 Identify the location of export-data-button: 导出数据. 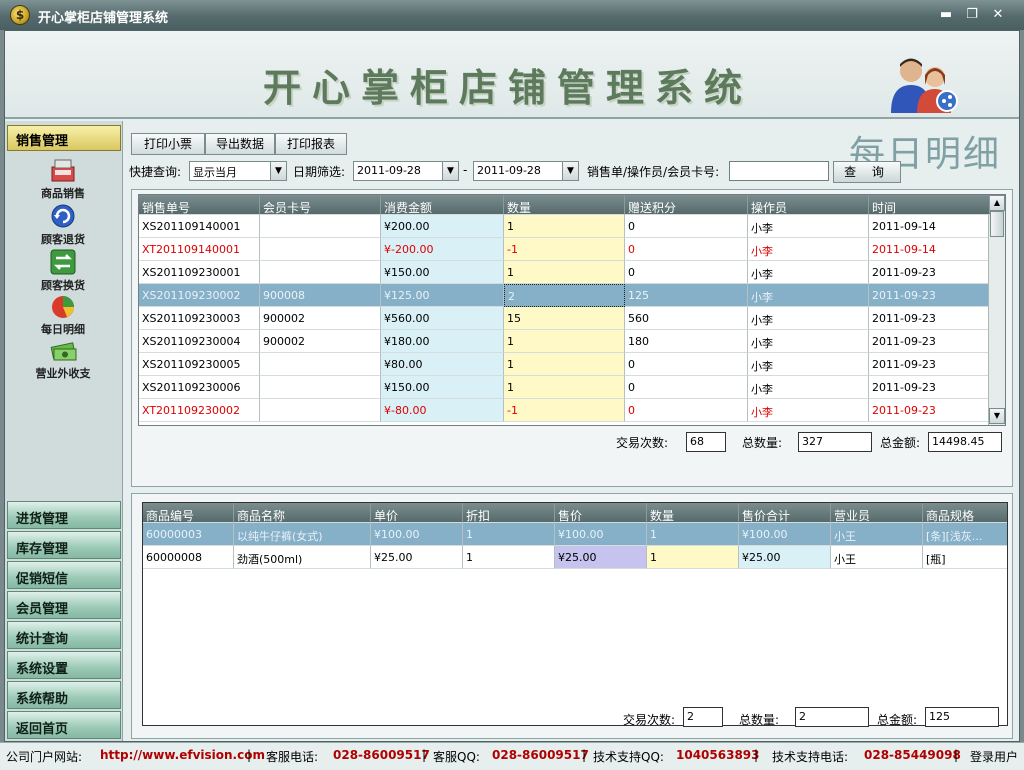
(240, 144).